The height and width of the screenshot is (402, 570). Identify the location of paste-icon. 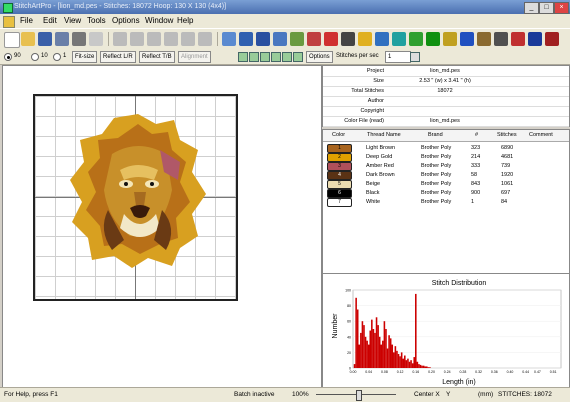
(154, 39).